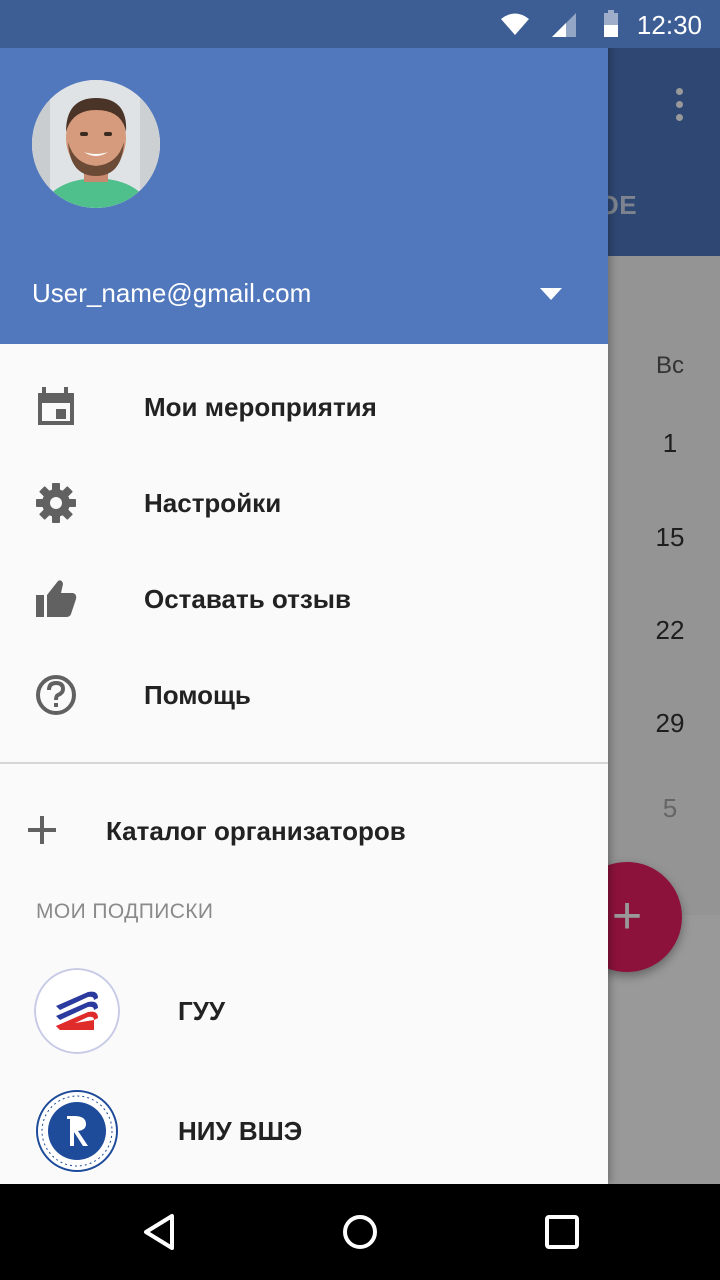 This screenshot has width=720, height=1280. Describe the element at coordinates (551, 294) in the screenshot. I see `account-dropdown-icon` at that location.